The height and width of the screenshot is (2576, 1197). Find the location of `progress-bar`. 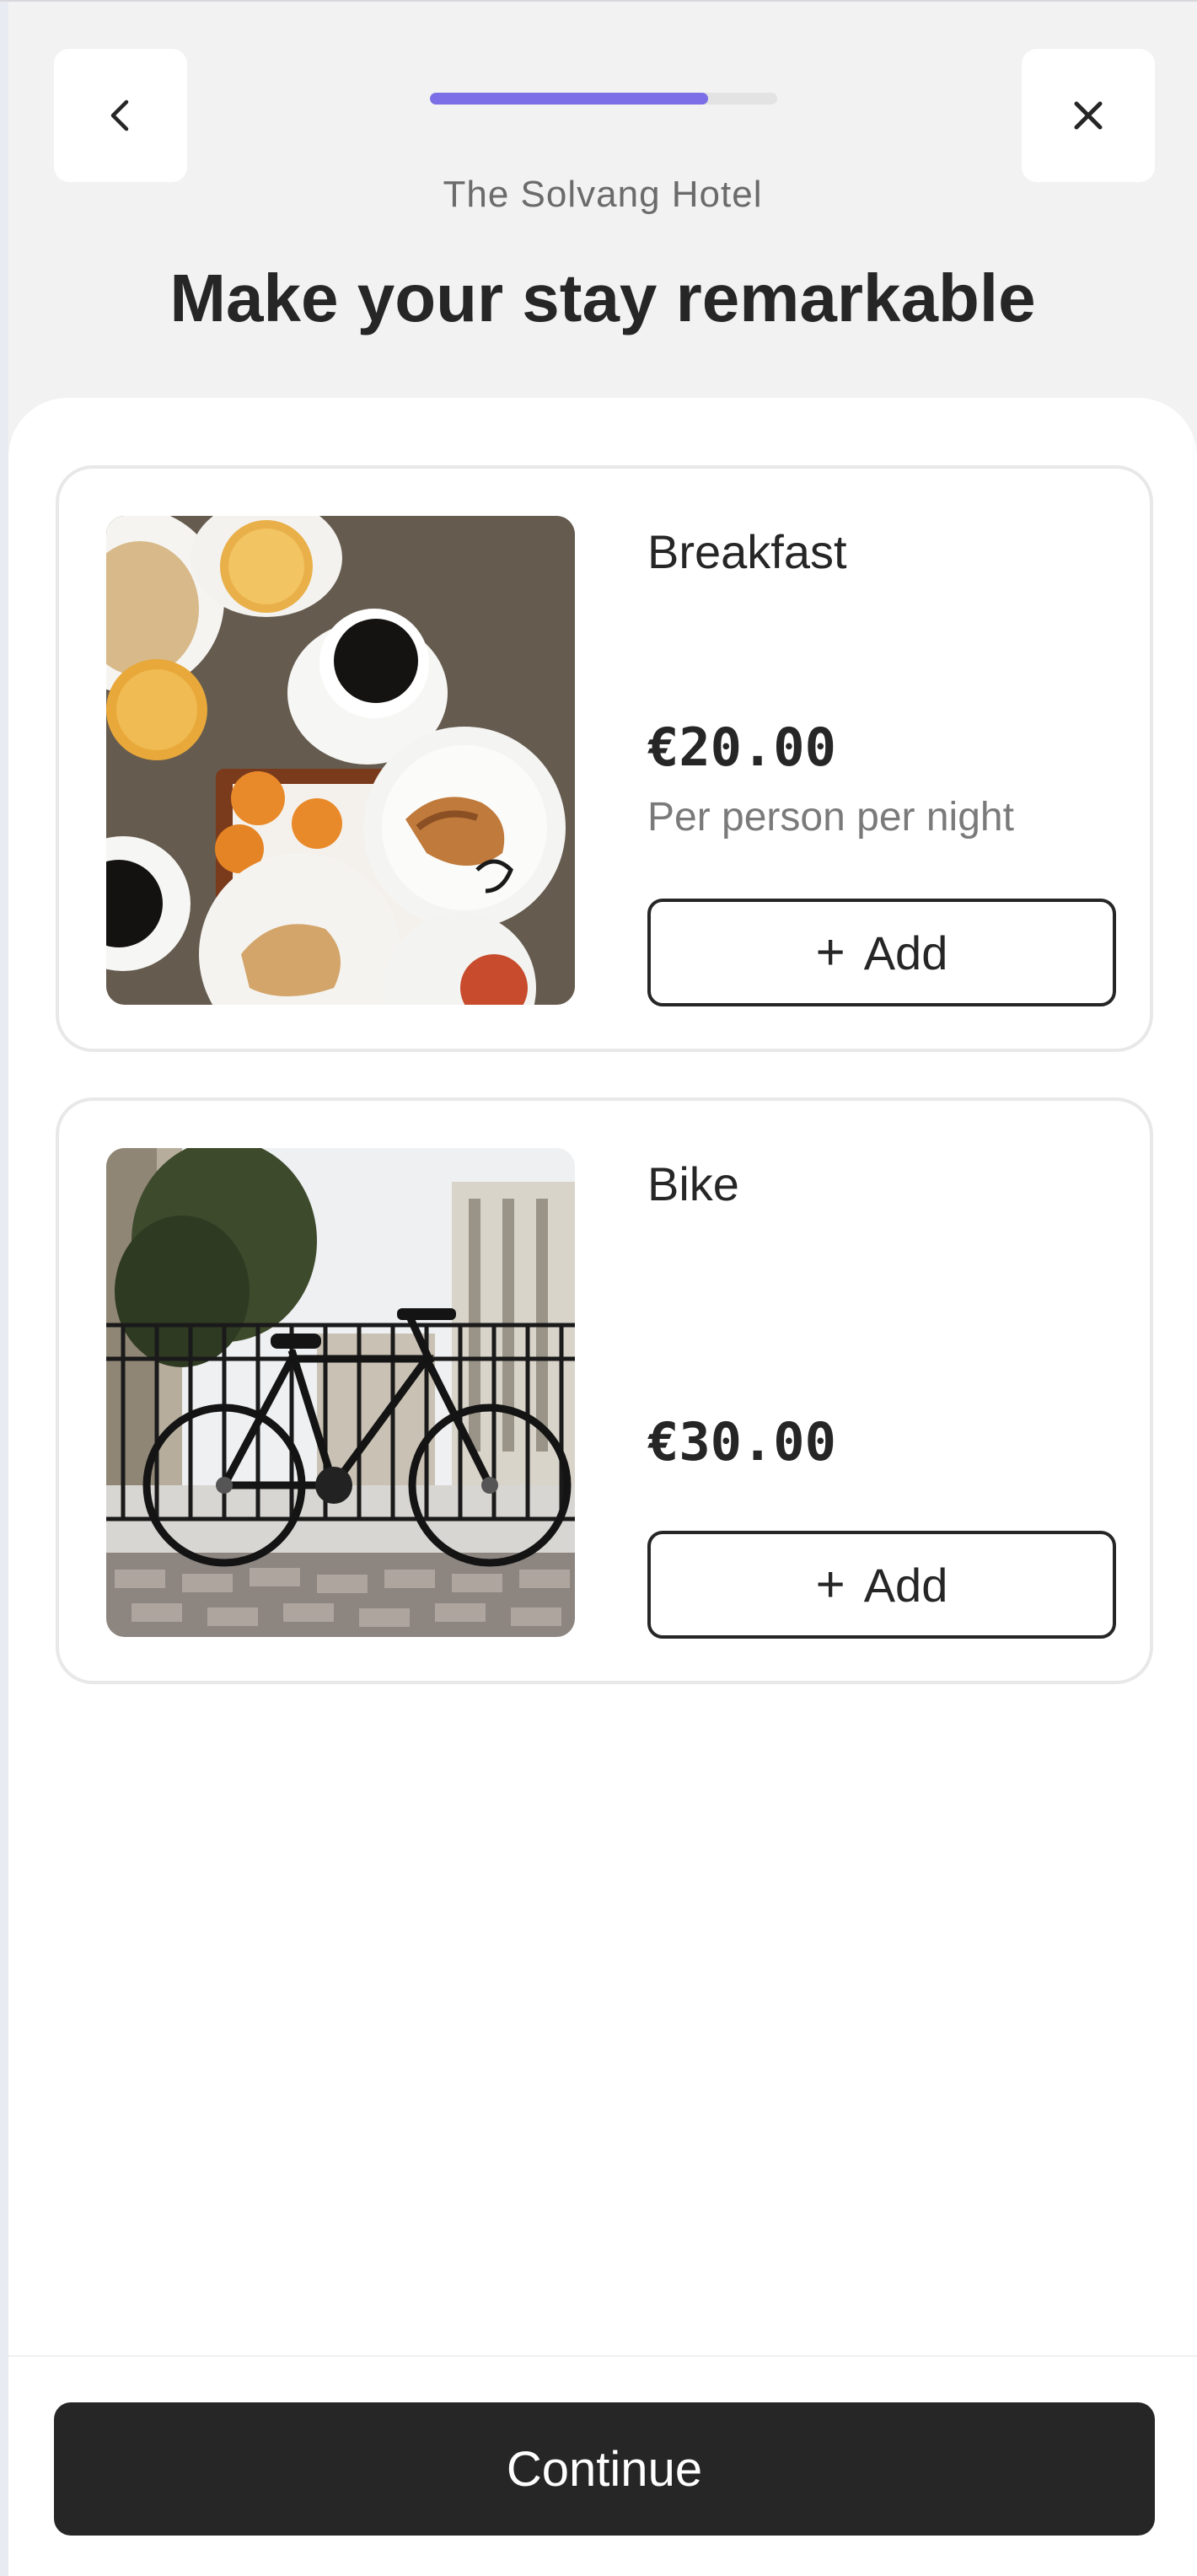

progress-bar is located at coordinates (603, 99).